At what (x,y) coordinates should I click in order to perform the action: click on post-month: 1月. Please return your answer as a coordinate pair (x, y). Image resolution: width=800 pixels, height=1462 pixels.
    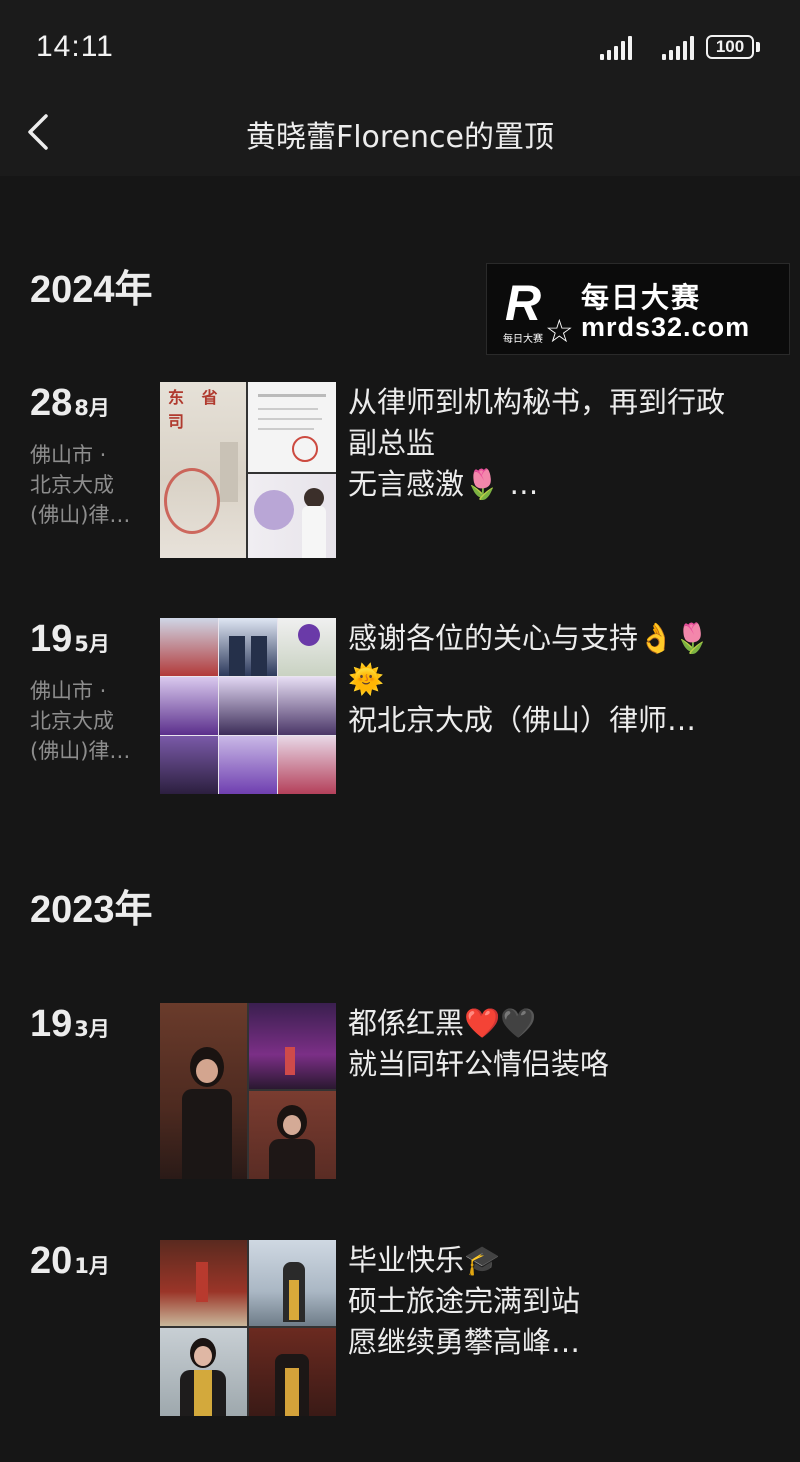
    Looking at the image, I should click on (92, 1266).